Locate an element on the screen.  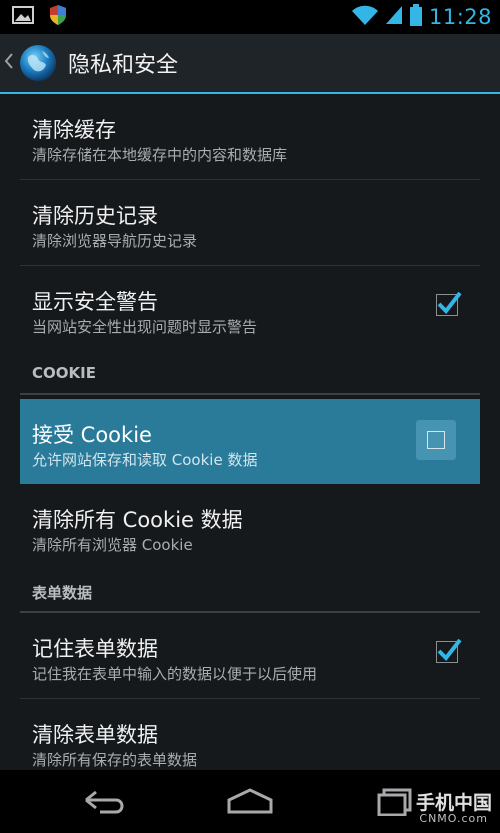
accept-cookies-checkbox is located at coordinates (436, 440).